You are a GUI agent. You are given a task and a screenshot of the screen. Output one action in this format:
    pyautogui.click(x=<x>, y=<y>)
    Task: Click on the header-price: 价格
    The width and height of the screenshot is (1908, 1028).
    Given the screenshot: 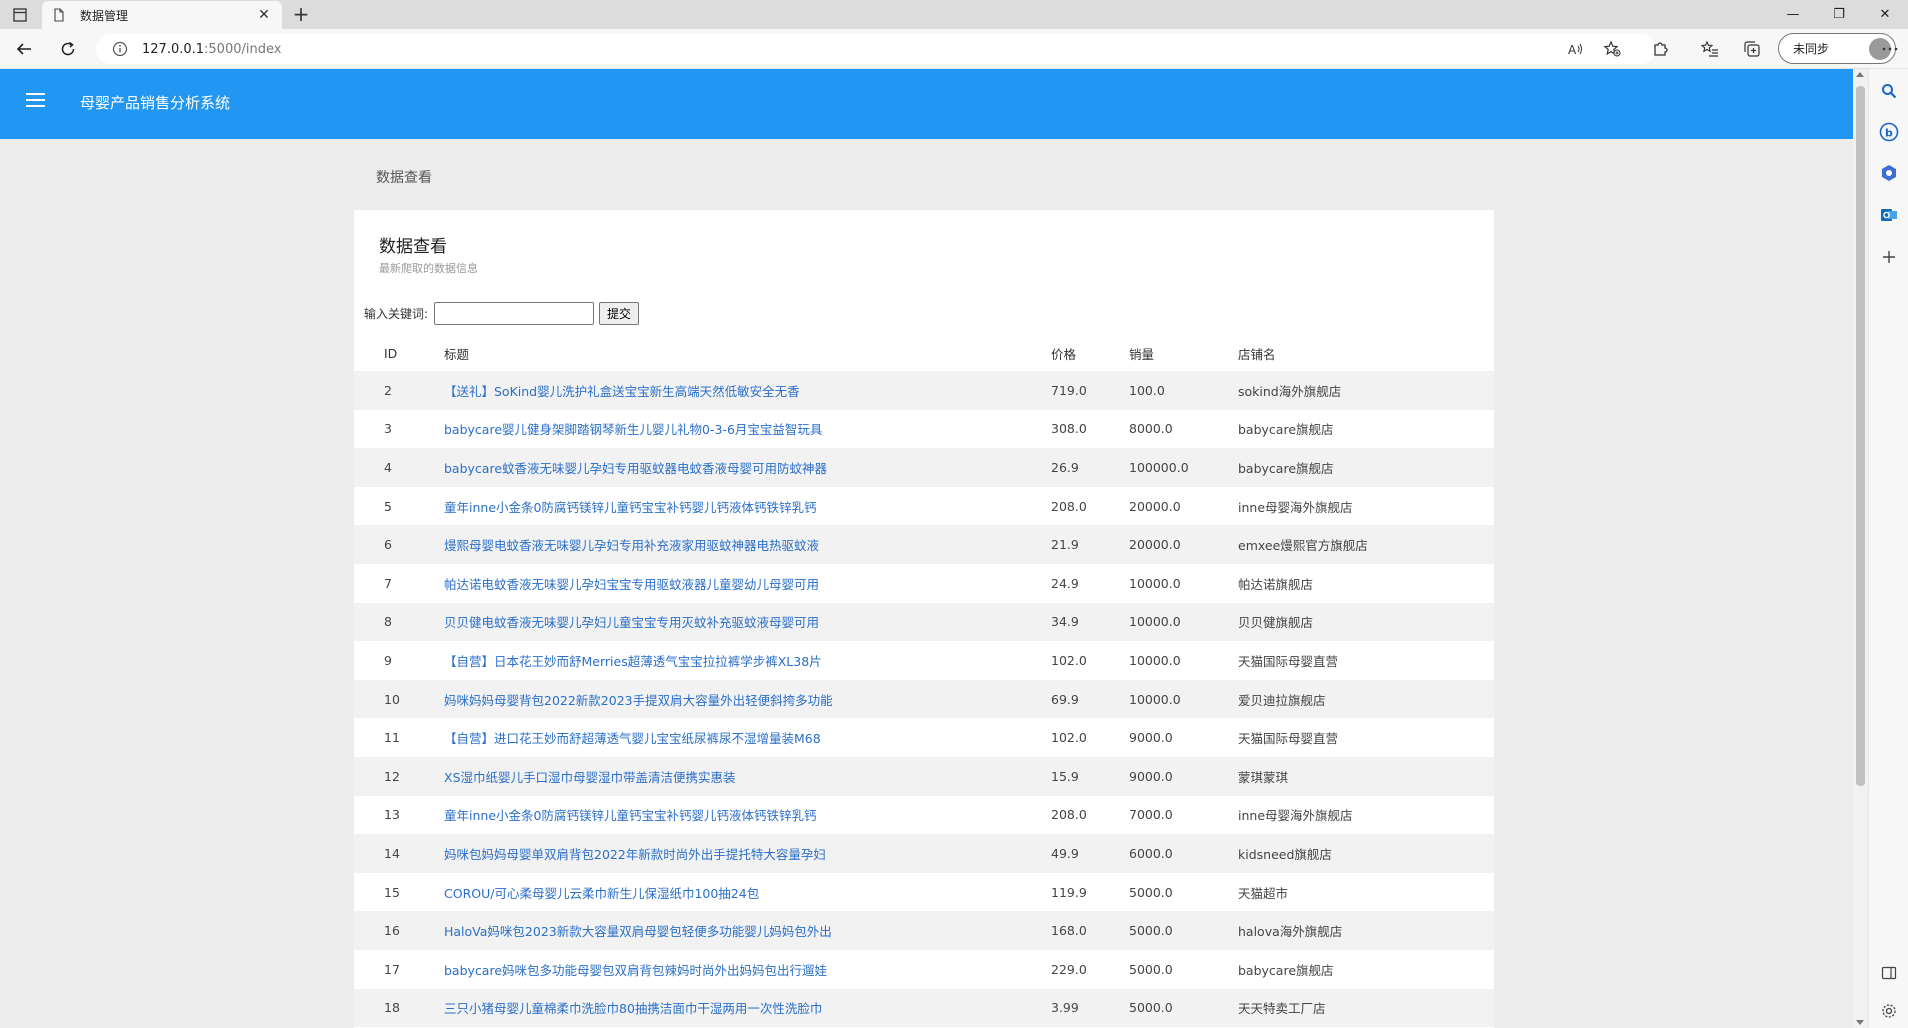 What is the action you would take?
    pyautogui.click(x=1064, y=354)
    